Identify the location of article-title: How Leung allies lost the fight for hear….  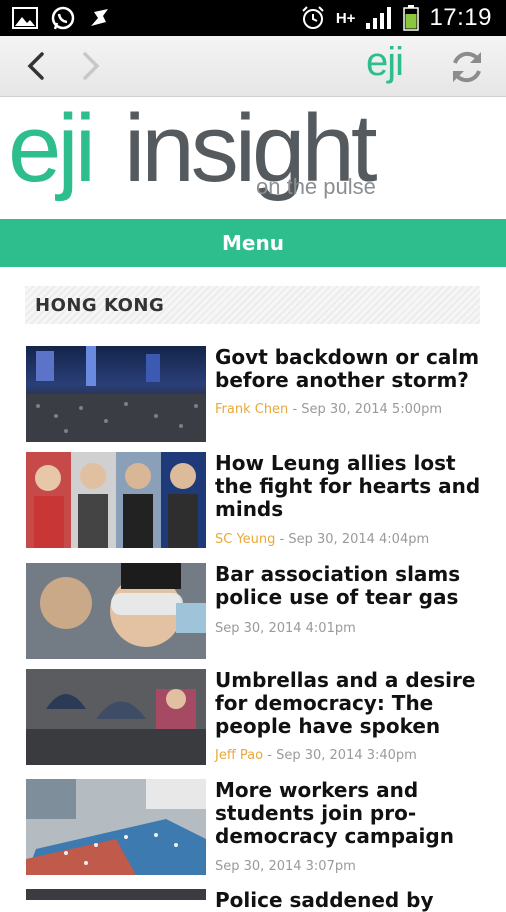
(350, 486).